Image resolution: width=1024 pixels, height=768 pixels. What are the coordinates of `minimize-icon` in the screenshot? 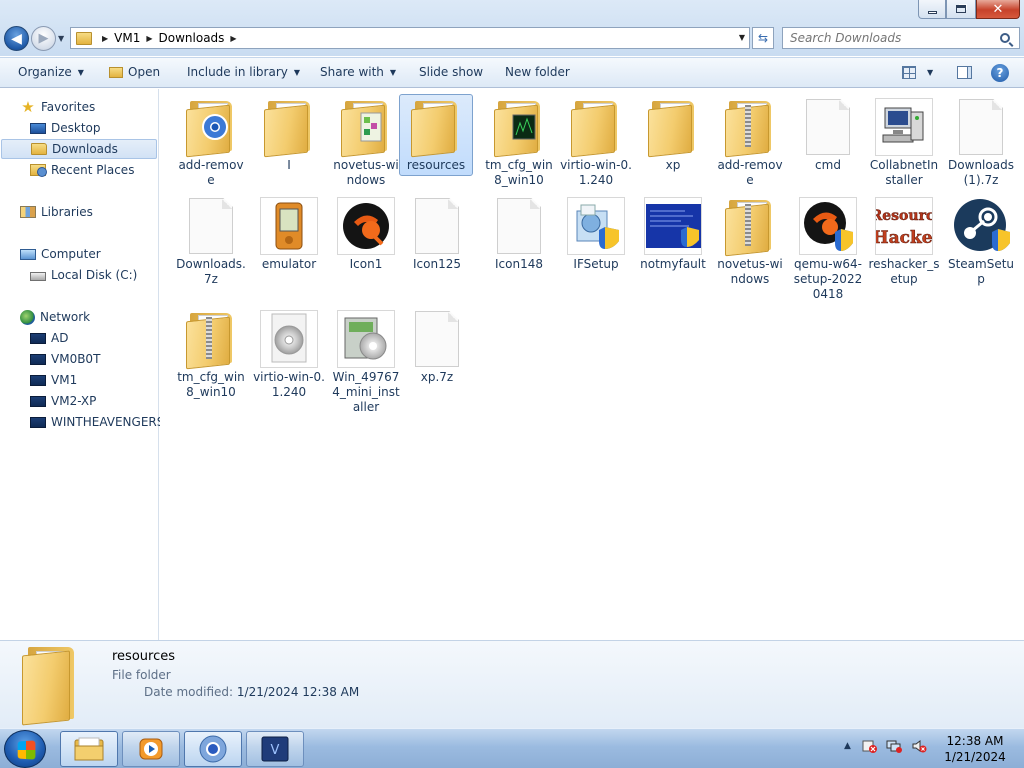 It's located at (932, 12).